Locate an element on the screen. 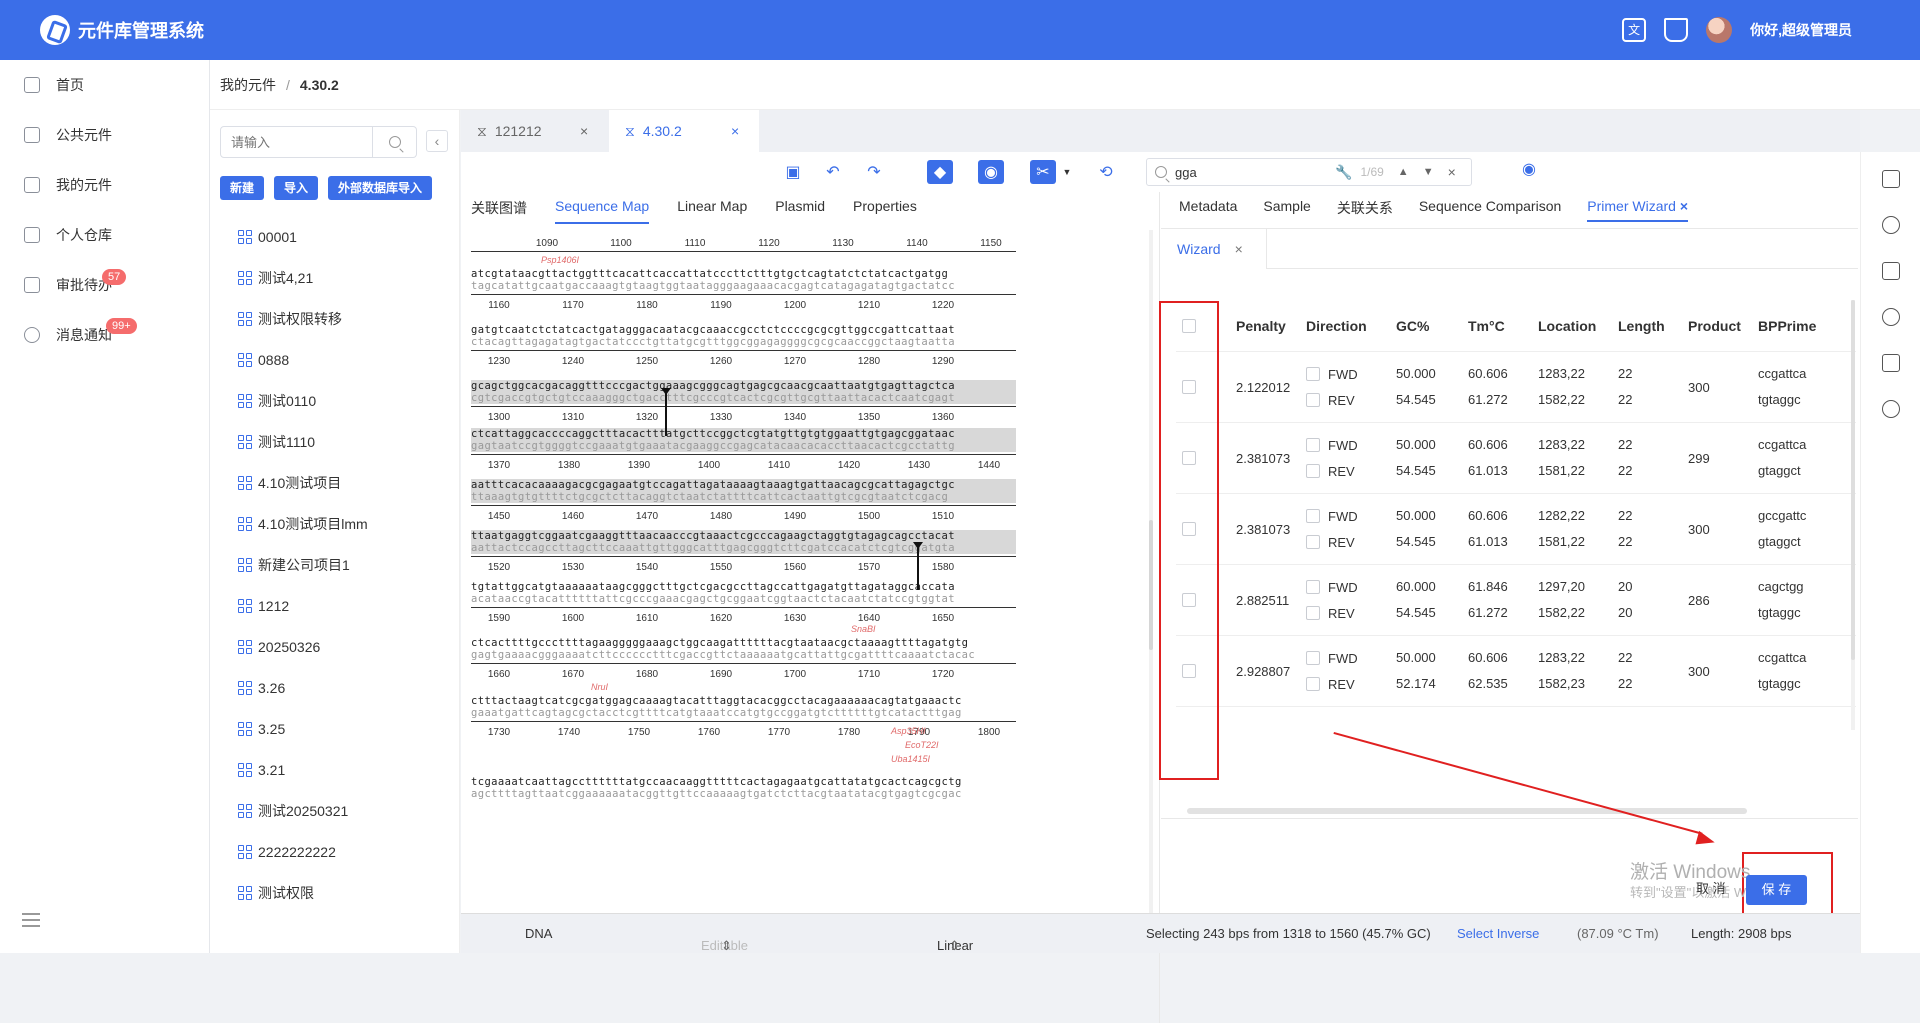  cut-icon: ✂ is located at coordinates (1043, 172).